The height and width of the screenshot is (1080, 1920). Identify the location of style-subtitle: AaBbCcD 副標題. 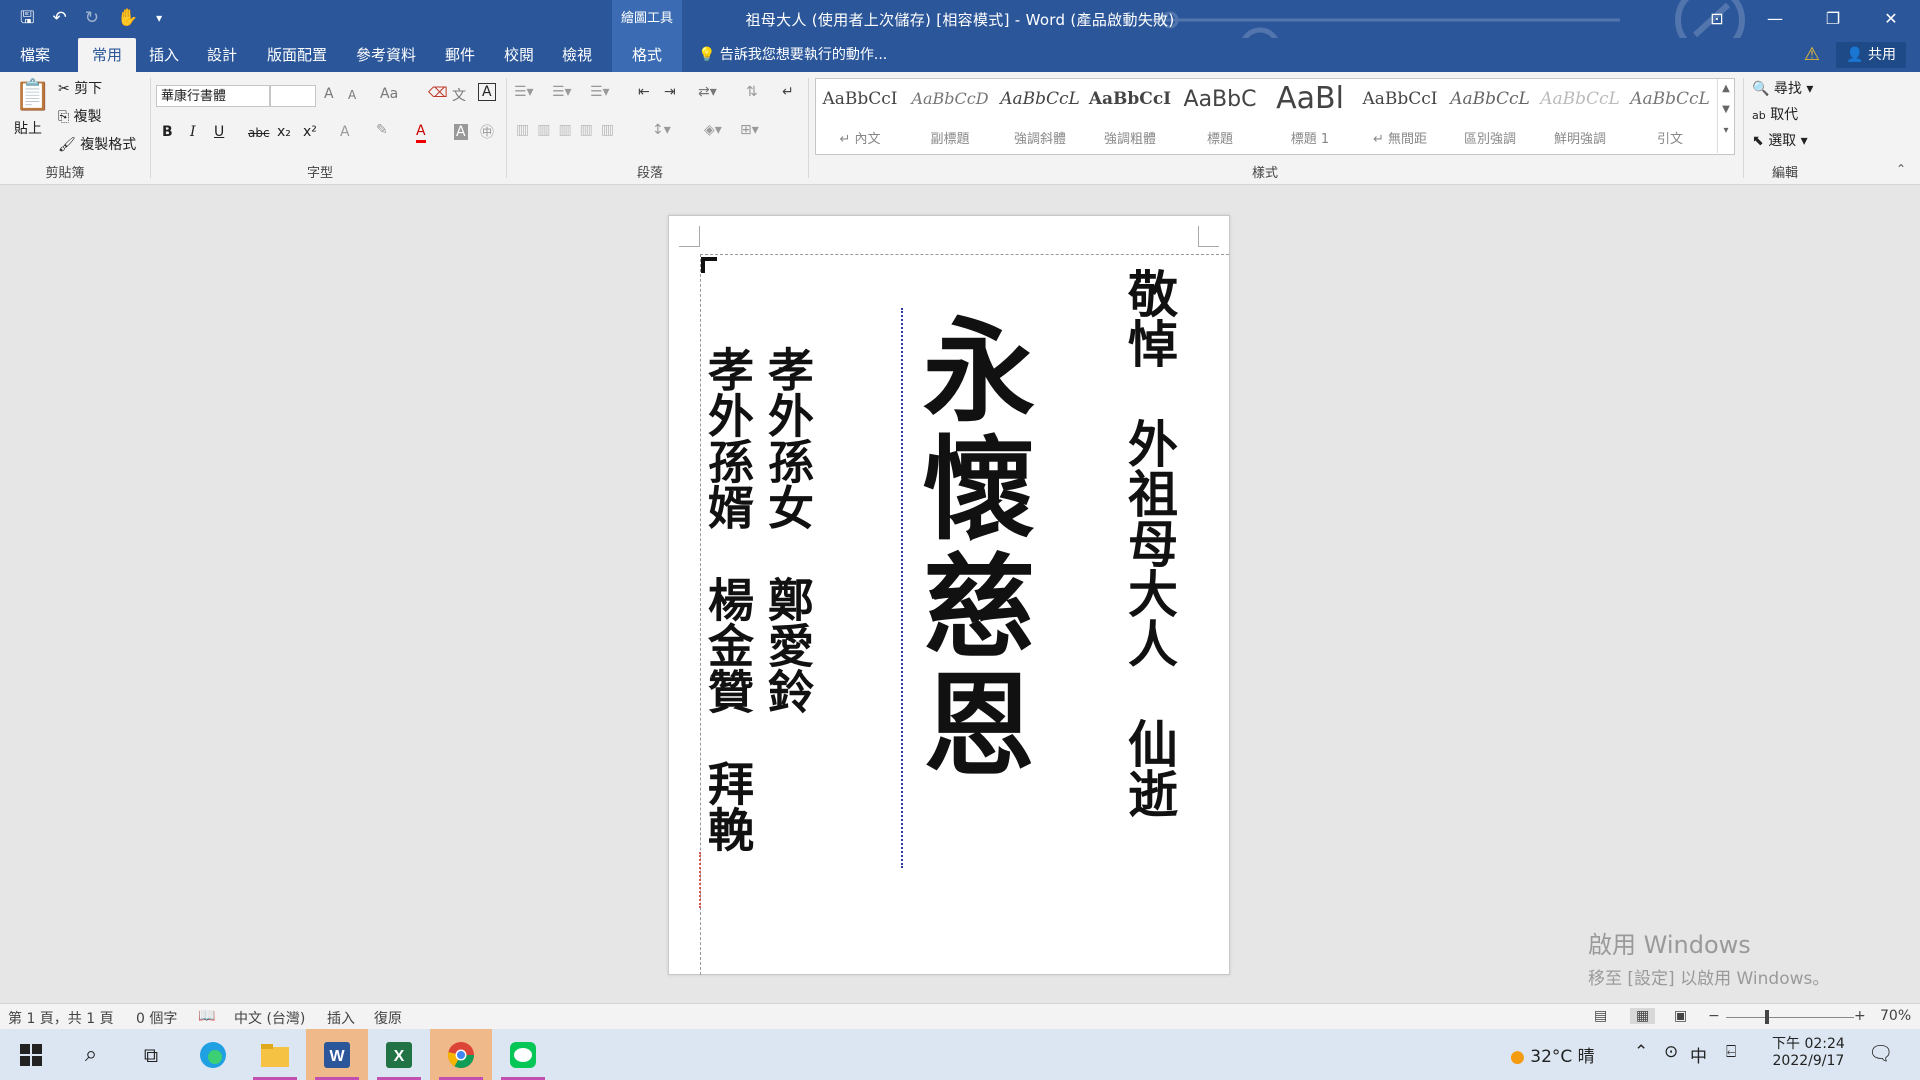
(950, 116).